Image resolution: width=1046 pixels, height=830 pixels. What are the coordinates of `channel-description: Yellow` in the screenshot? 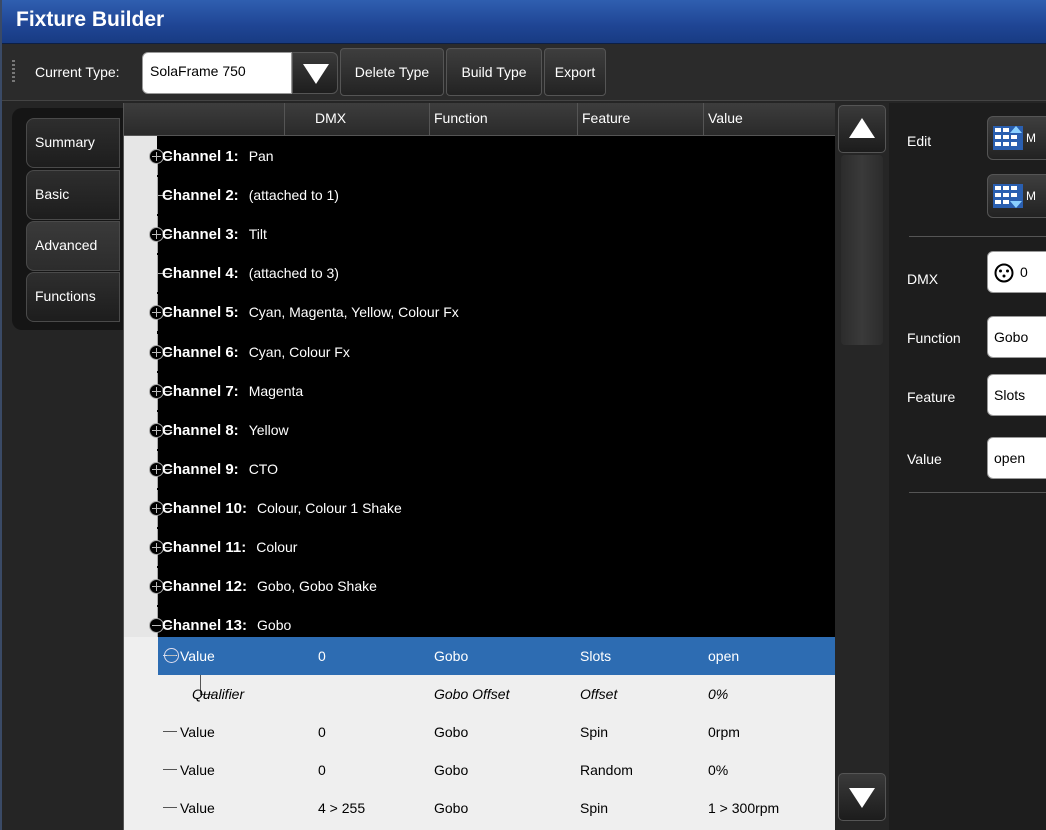 It's located at (268, 430).